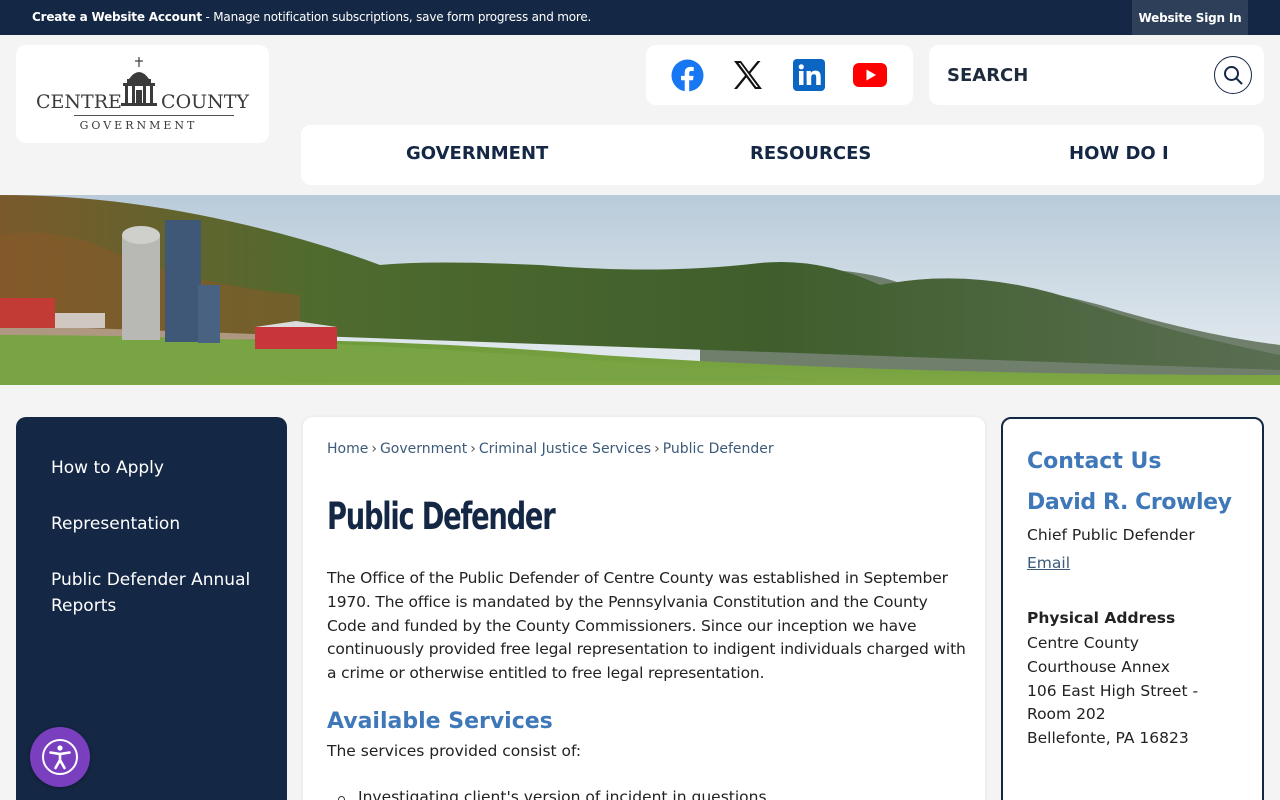 The image size is (1280, 800). What do you see at coordinates (718, 449) in the screenshot?
I see `breadcrumb-current: Public Defender` at bounding box center [718, 449].